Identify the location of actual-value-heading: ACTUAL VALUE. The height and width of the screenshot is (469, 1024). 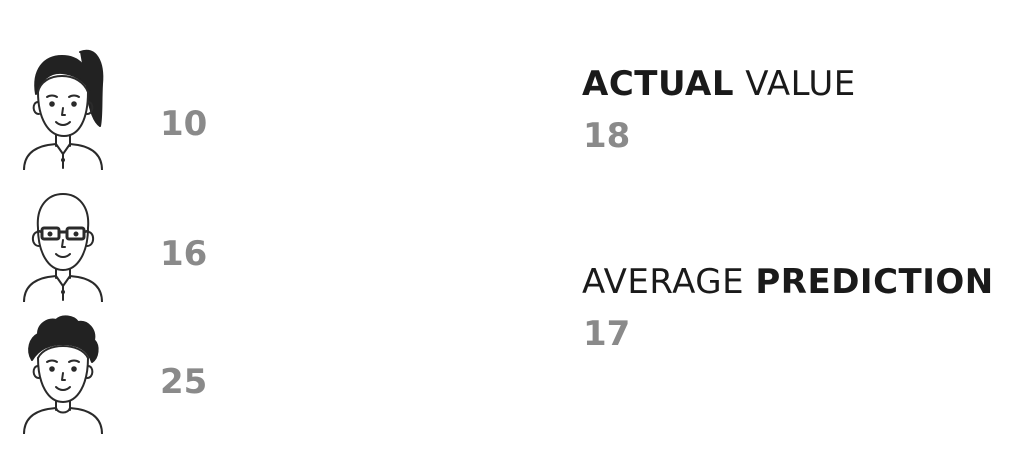
(719, 84).